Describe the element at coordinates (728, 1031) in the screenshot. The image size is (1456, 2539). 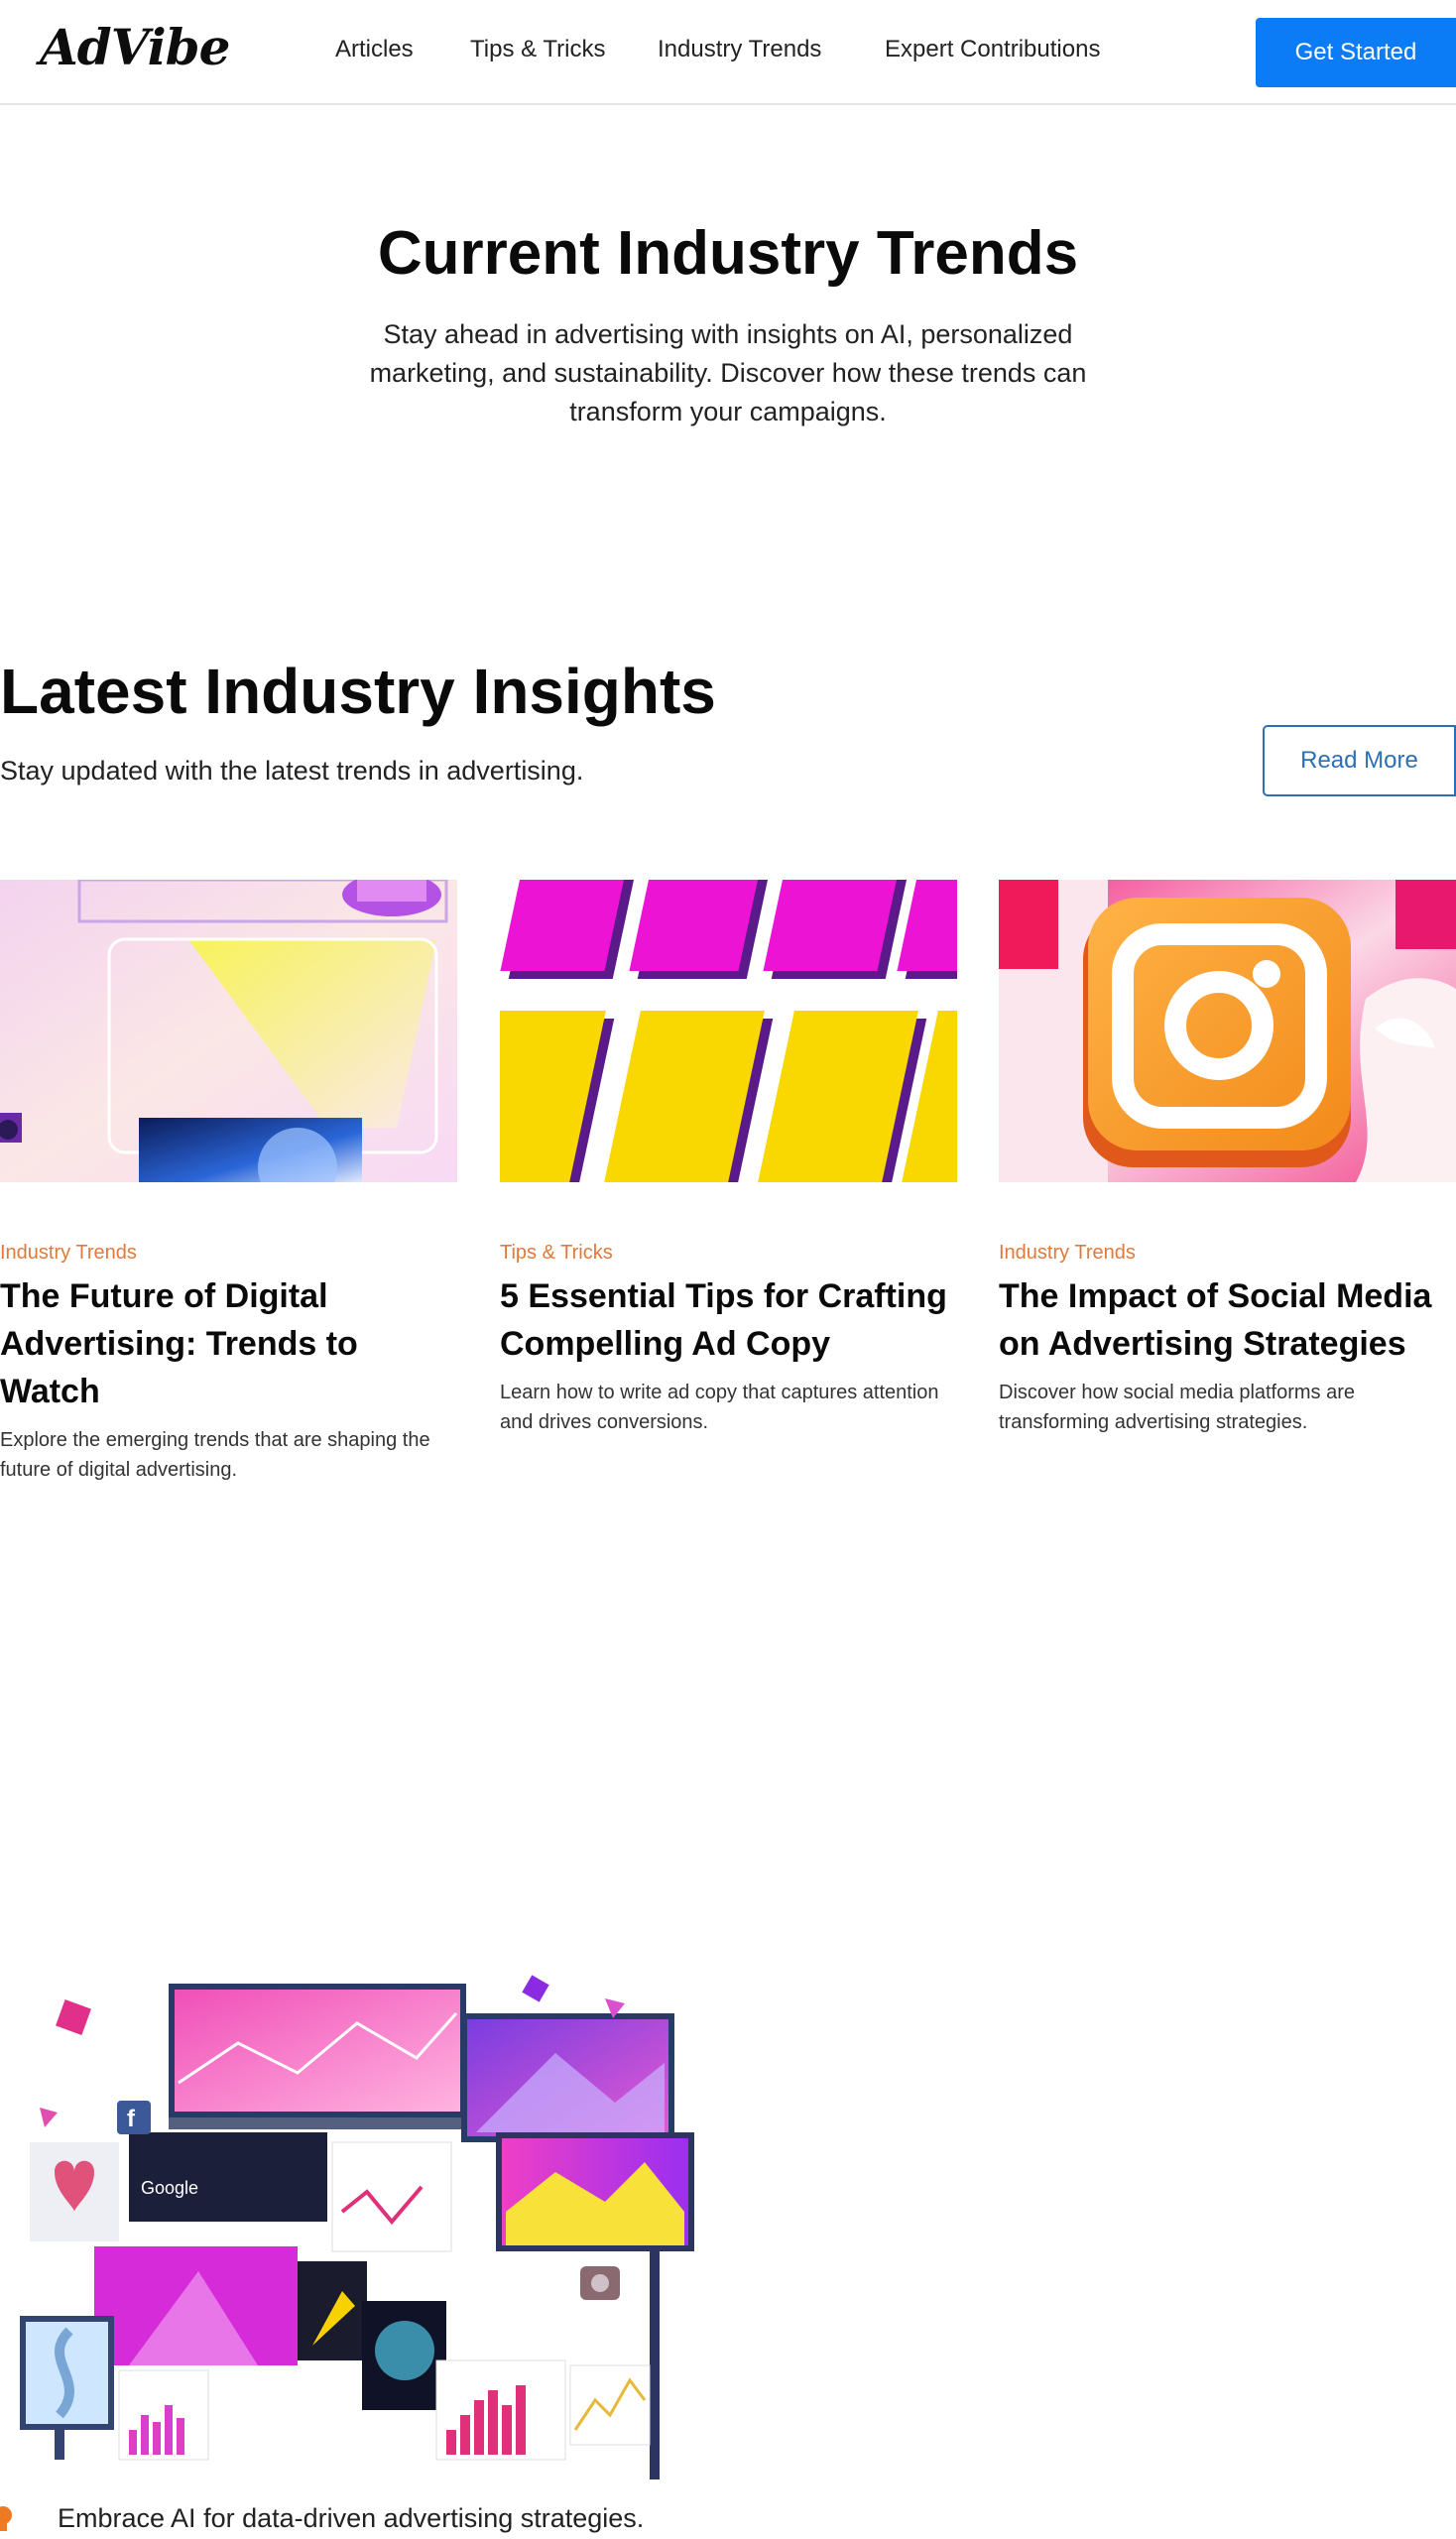
I see `article-image-bold-type` at that location.